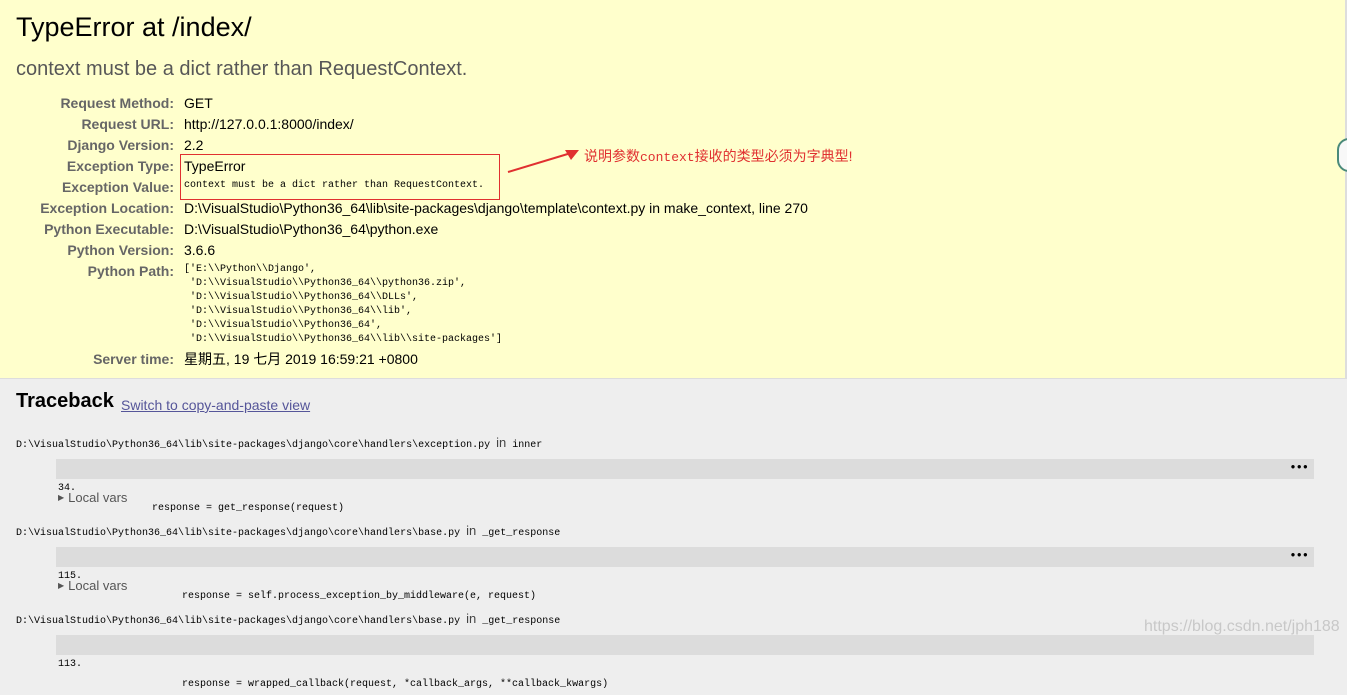 Image resolution: width=1347 pixels, height=695 pixels. What do you see at coordinates (248, 508) in the screenshot?
I see `code-text: response = get_response(request)` at bounding box center [248, 508].